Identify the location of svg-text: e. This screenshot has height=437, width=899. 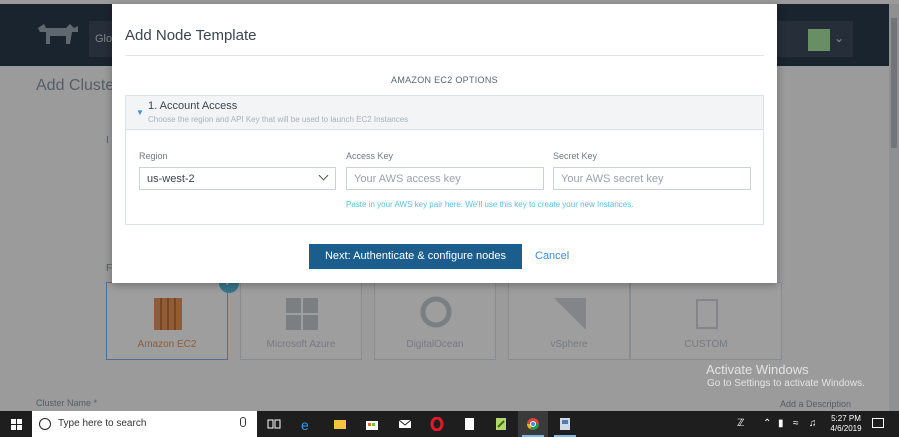
(305, 424).